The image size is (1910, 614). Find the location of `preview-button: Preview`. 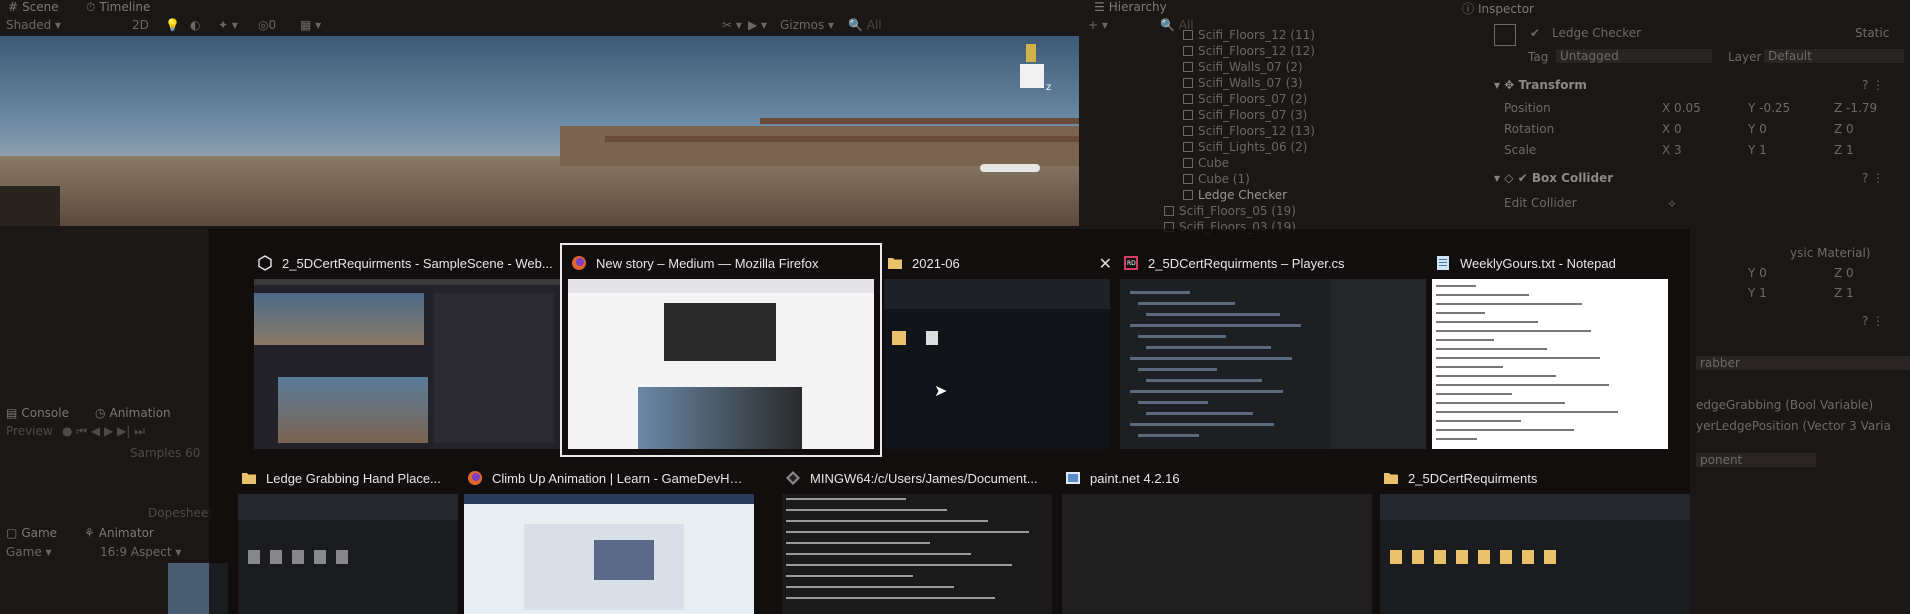

preview-button: Preview is located at coordinates (29, 431).